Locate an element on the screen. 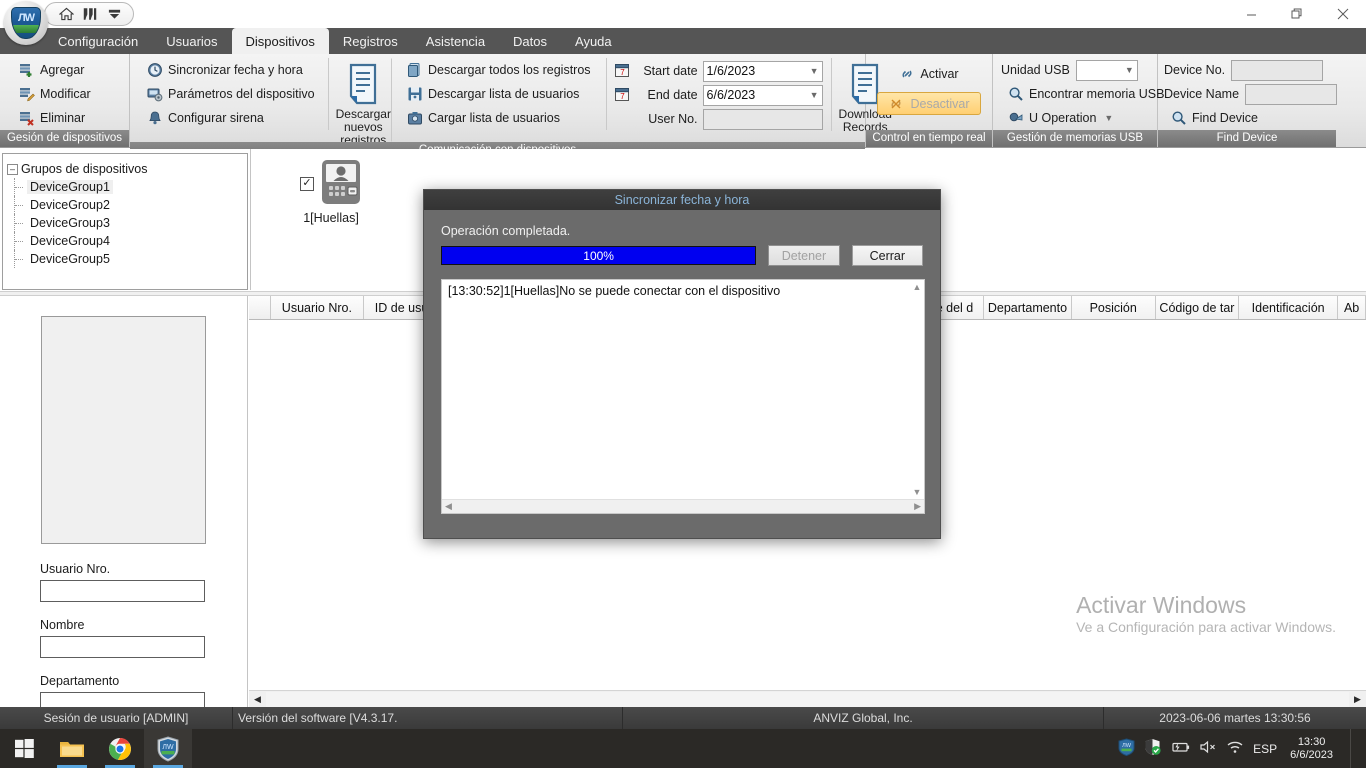 This screenshot has height=768, width=1366. tab-dispositivos: Dispositivos is located at coordinates (280, 41).